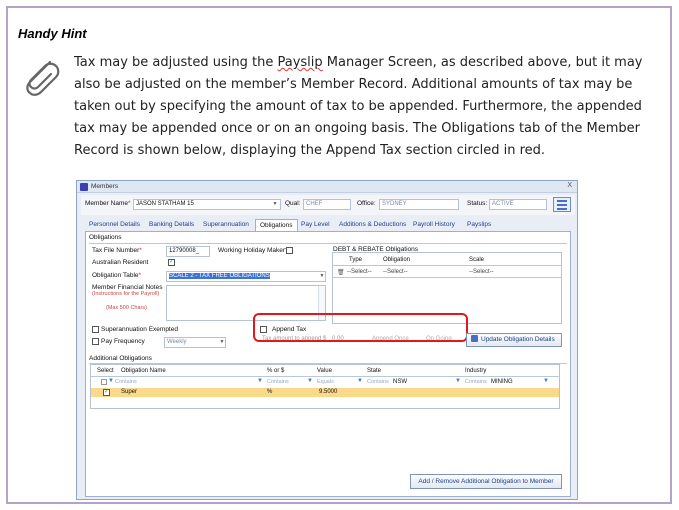  I want to click on filter-checkbox, so click(104, 382).